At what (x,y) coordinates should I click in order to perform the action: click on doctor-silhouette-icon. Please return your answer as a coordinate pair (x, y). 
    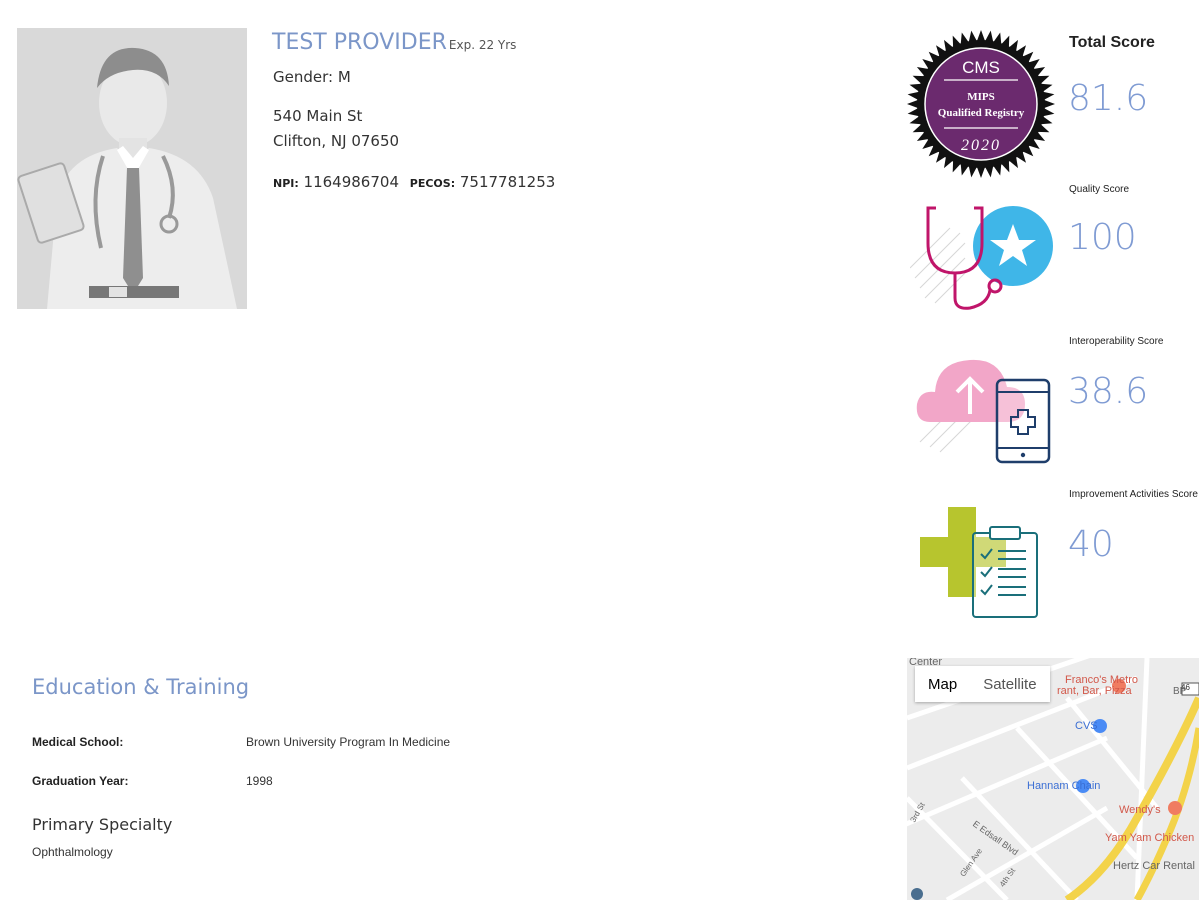
    Looking at the image, I should click on (132, 168).